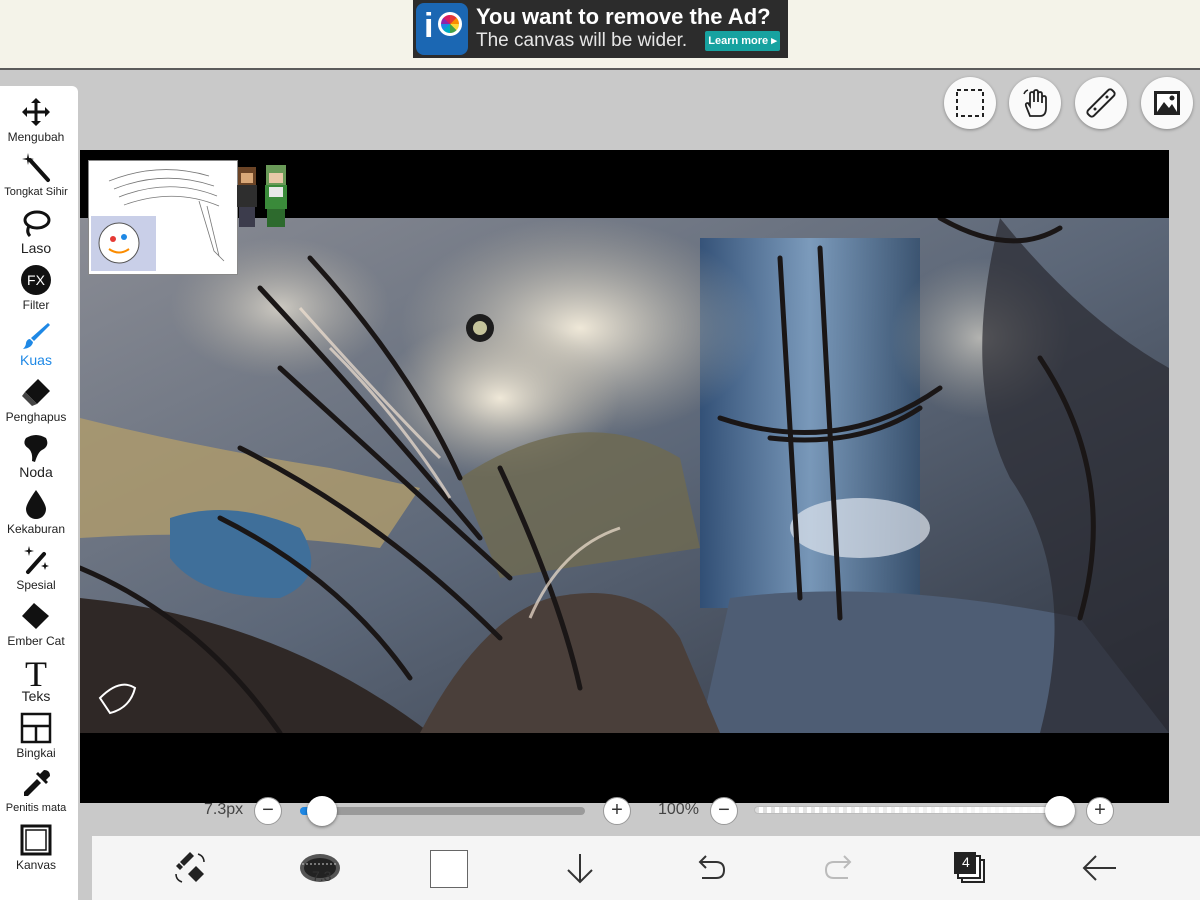 The width and height of the screenshot is (1200, 900). I want to click on ruler-icon, so click(1101, 103).